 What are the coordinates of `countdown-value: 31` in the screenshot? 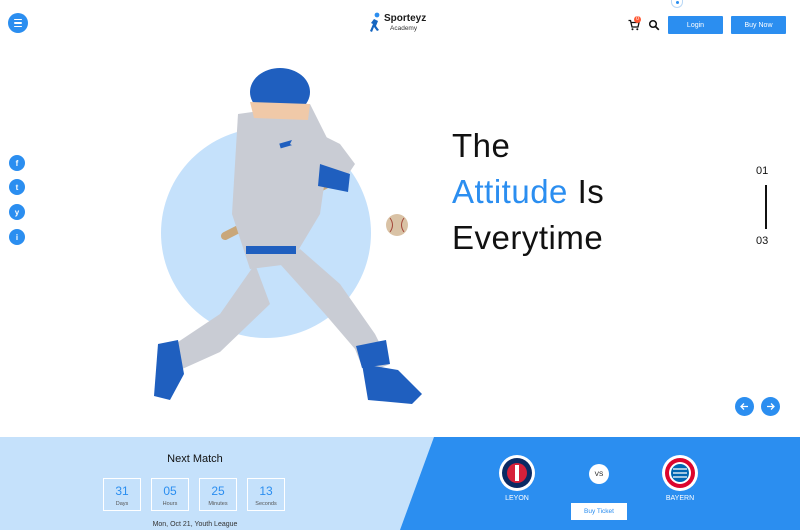 It's located at (122, 491).